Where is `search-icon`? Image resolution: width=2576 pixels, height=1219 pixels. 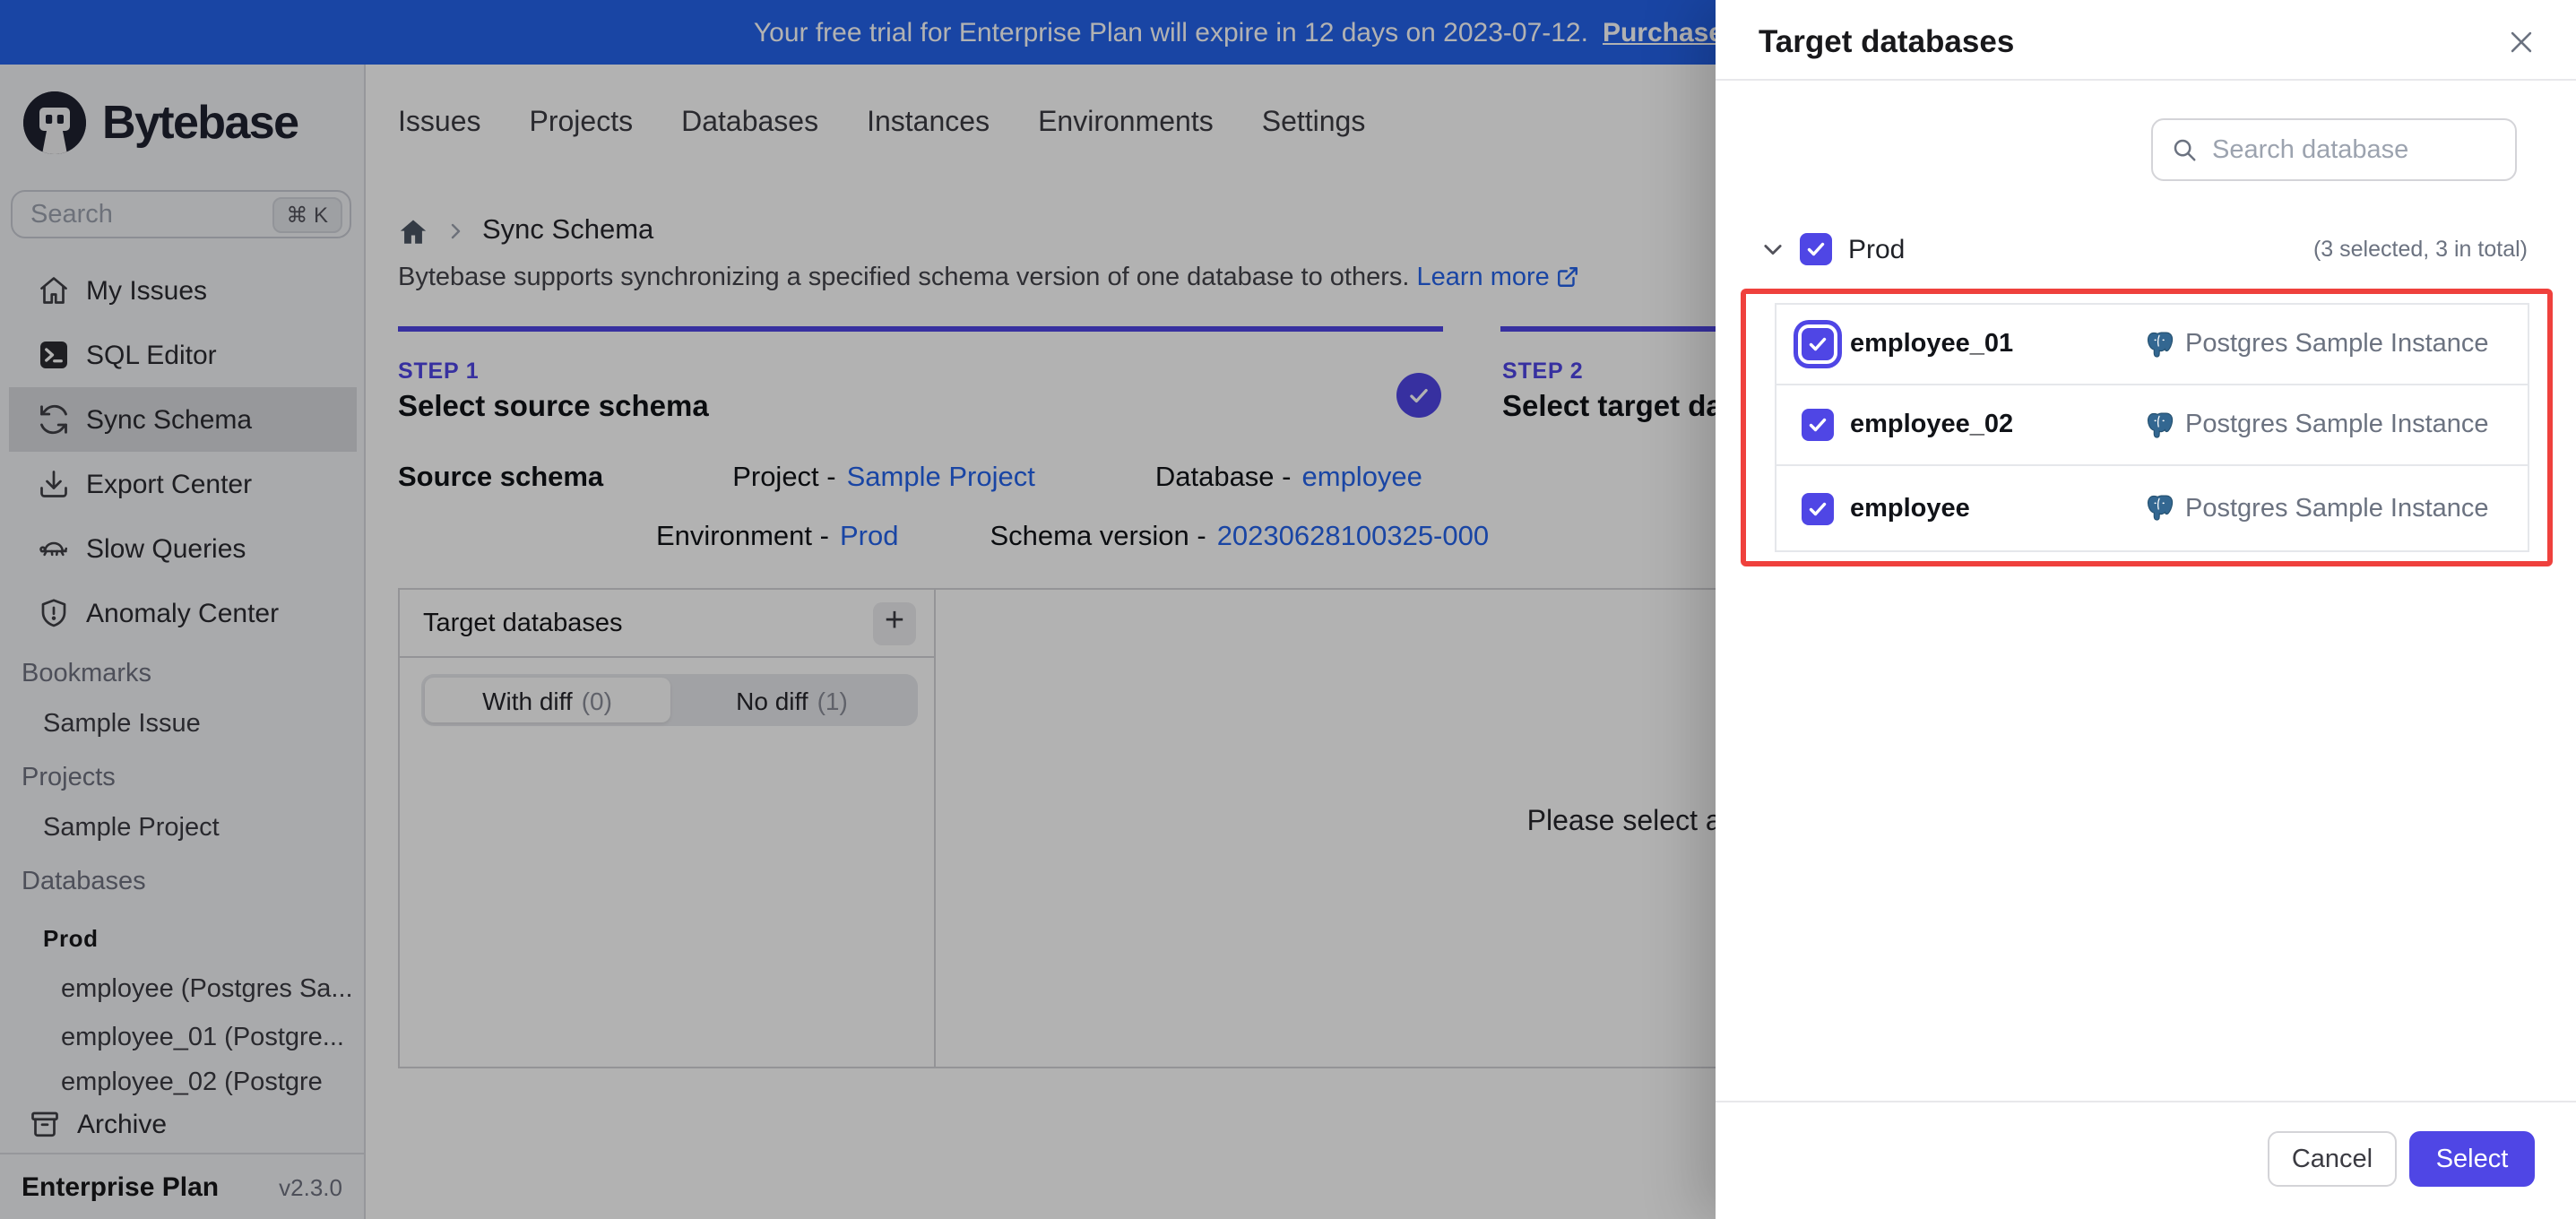 search-icon is located at coordinates (2185, 150).